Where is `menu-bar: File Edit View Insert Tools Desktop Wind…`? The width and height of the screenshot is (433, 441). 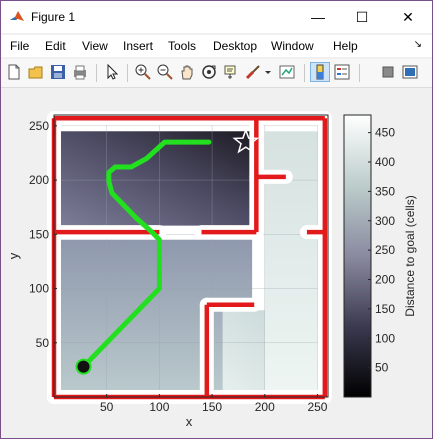
menu-bar: File Edit View Insert Tools Desktop Wind… is located at coordinates (216, 46).